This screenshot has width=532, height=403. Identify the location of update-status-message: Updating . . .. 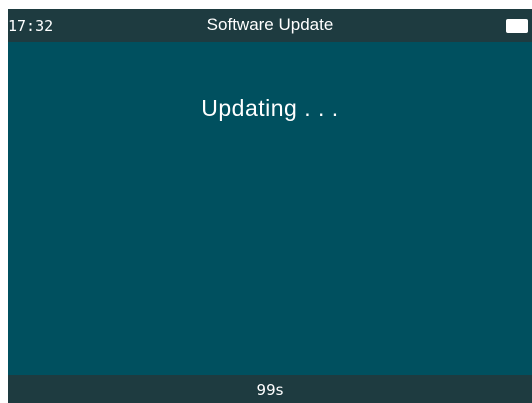
(270, 108).